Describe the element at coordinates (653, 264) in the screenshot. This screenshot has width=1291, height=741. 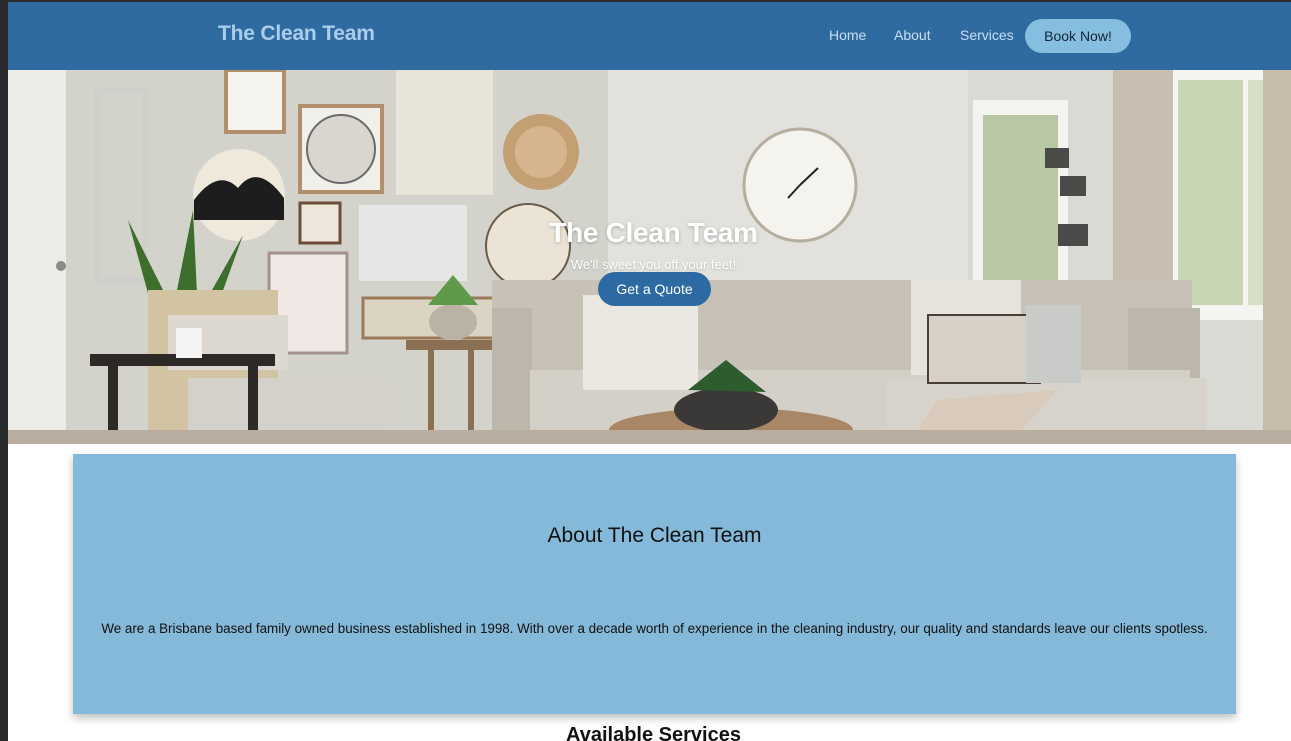
I see `hero-subtitle: We'll sweet you off your feet!` at that location.